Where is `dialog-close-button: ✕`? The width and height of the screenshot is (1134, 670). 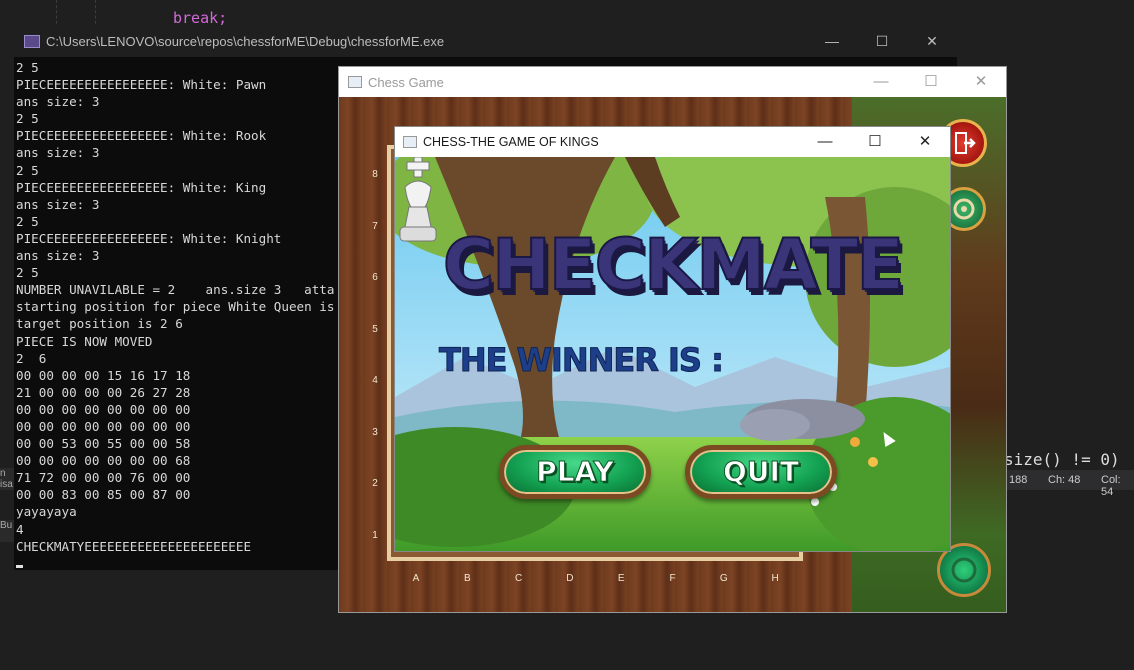
dialog-close-button: ✕ is located at coordinates (925, 142).